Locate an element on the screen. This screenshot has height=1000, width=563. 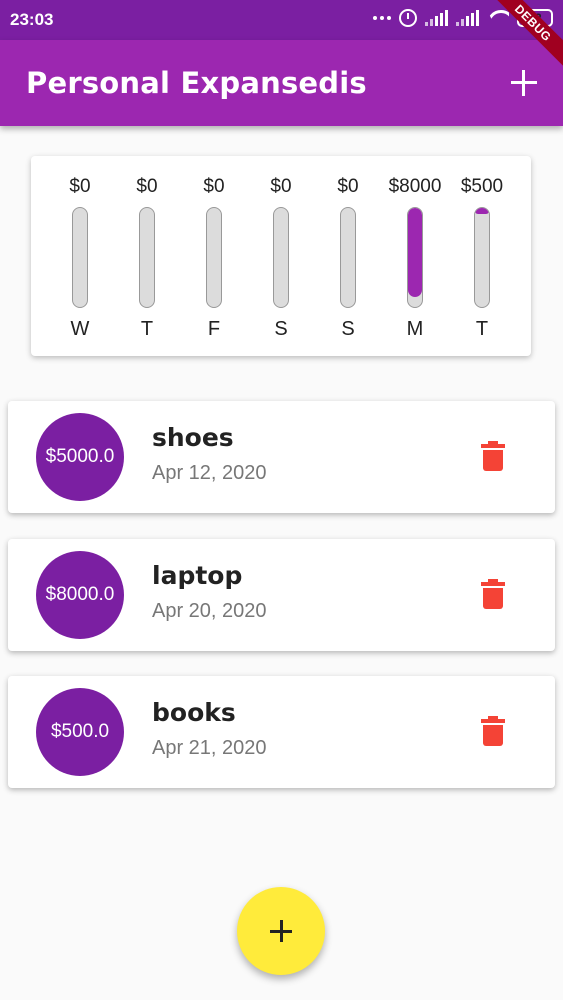
chart-bar: $500 T is located at coordinates (482, 256).